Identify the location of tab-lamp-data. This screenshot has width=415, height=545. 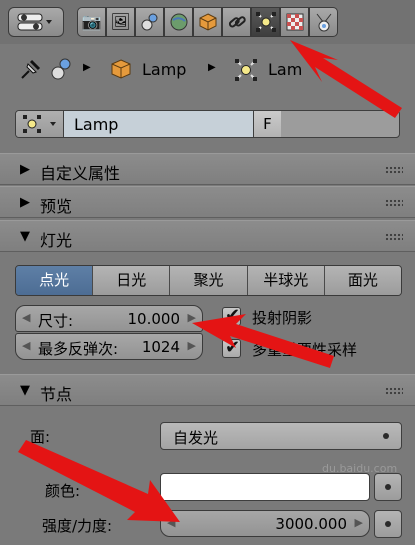
(265, 22).